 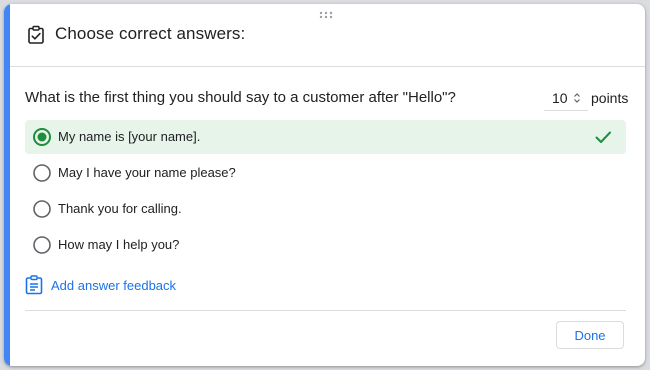 What do you see at coordinates (129, 136) in the screenshot?
I see `answer-option-label: My name is [your name].` at bounding box center [129, 136].